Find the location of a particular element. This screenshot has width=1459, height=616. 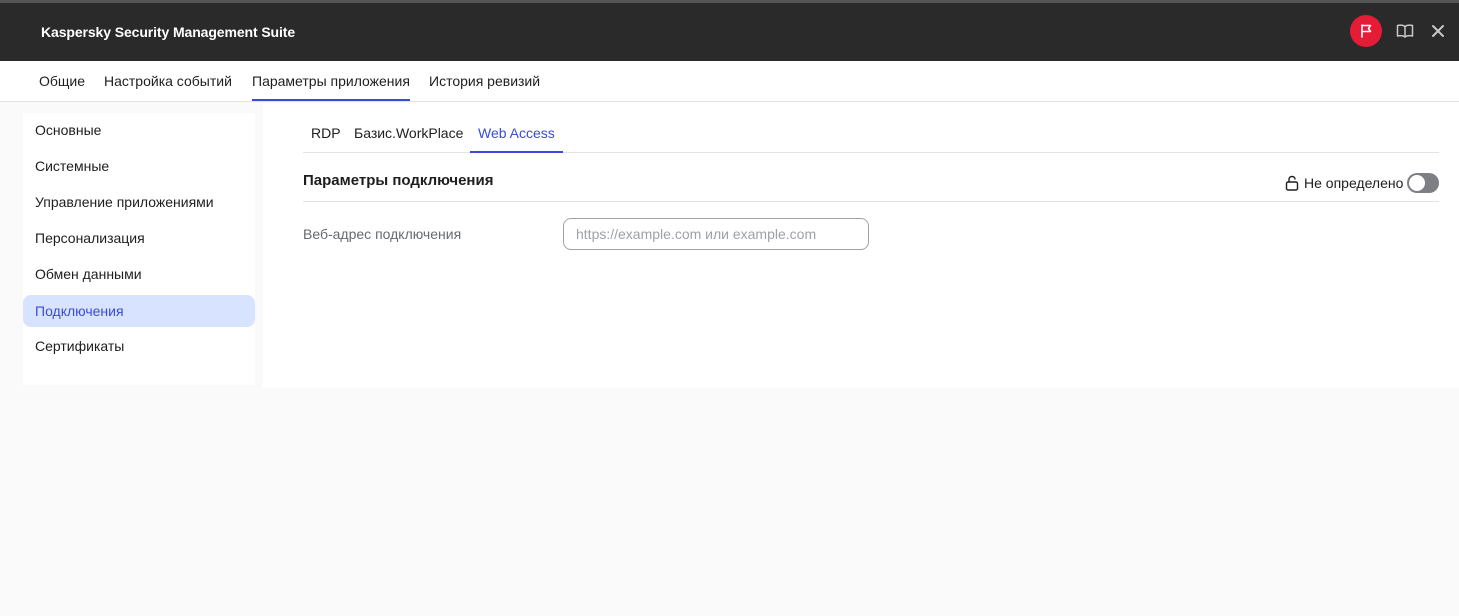

sidebar-item-certificates: Сертификаты is located at coordinates (139, 346).